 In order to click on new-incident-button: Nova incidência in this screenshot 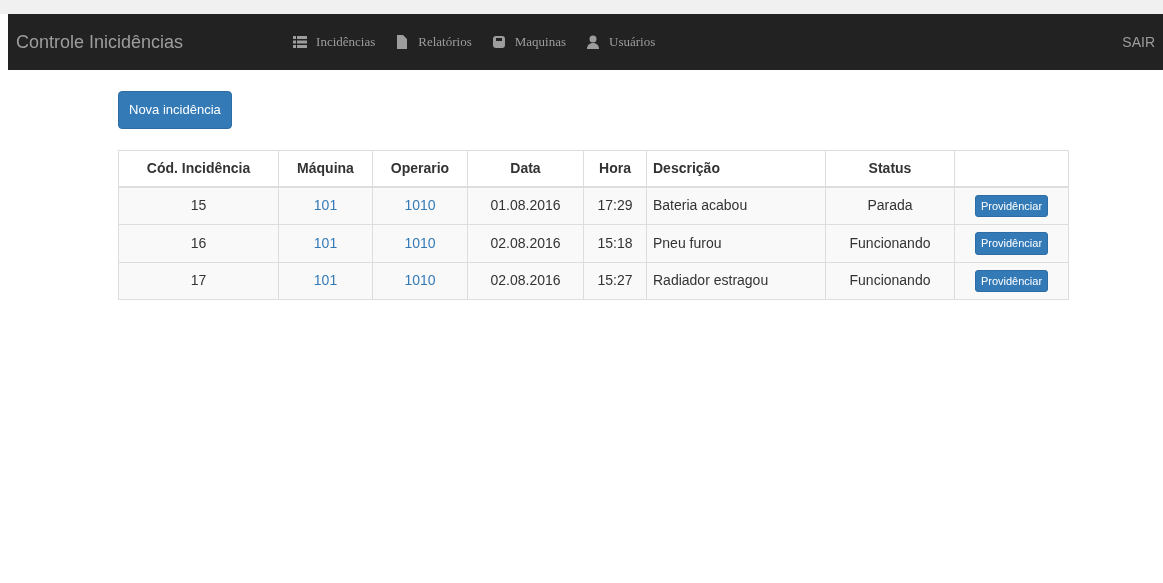, I will do `click(175, 110)`.